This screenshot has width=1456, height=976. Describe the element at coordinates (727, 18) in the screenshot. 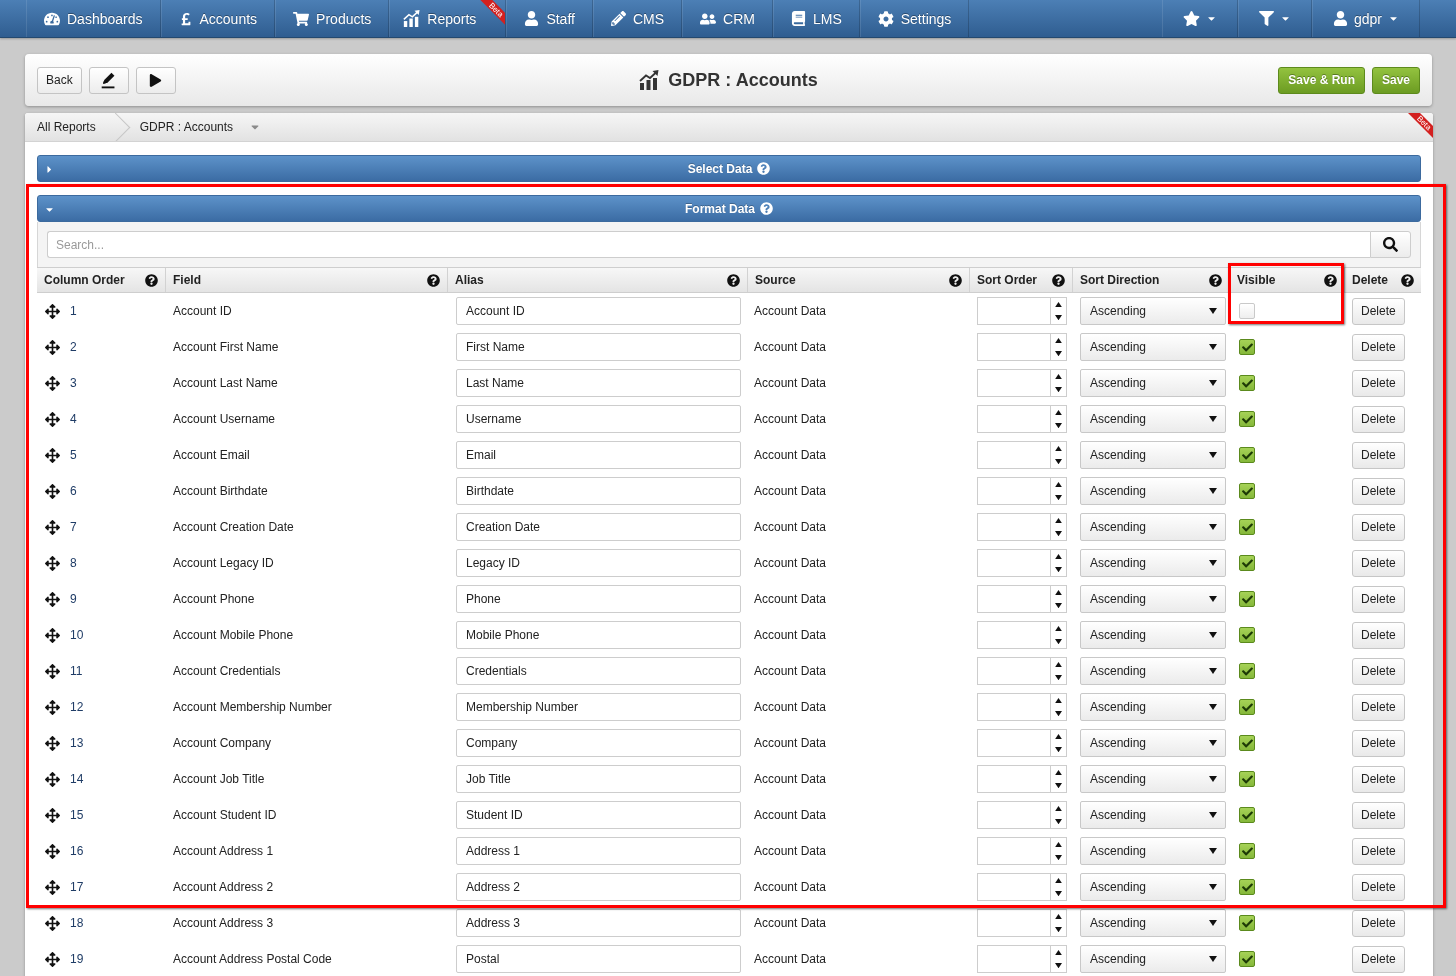

I see `nav-link: CRM` at that location.